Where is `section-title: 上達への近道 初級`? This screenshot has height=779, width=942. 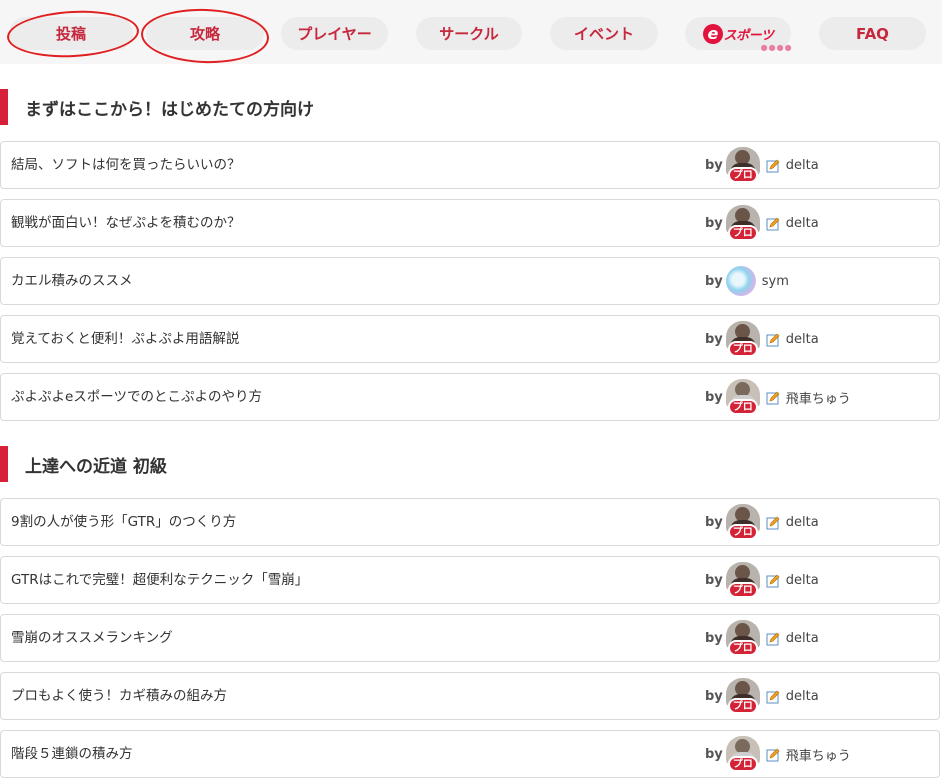
section-title: 上達への近道 初級 is located at coordinates (96, 466).